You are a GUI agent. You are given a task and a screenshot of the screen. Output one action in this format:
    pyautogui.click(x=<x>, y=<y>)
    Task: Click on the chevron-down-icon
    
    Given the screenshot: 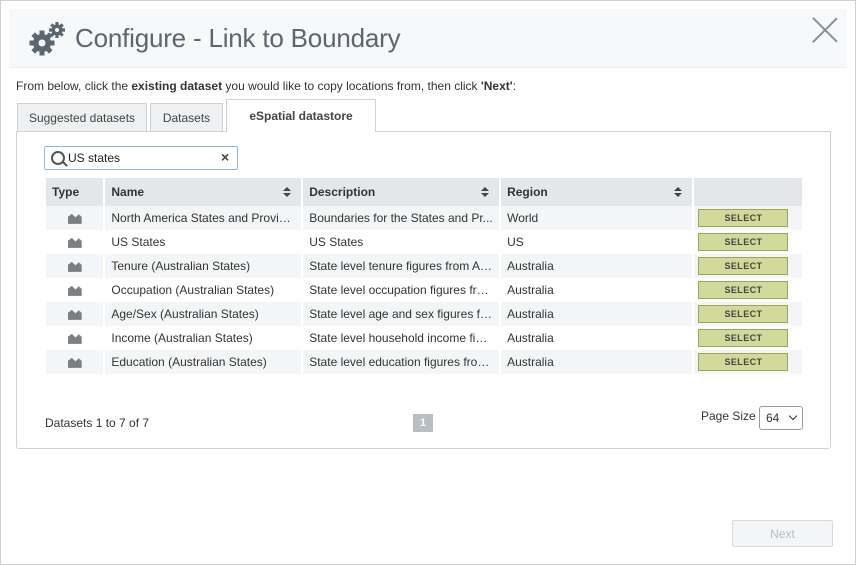 What is the action you would take?
    pyautogui.click(x=793, y=416)
    